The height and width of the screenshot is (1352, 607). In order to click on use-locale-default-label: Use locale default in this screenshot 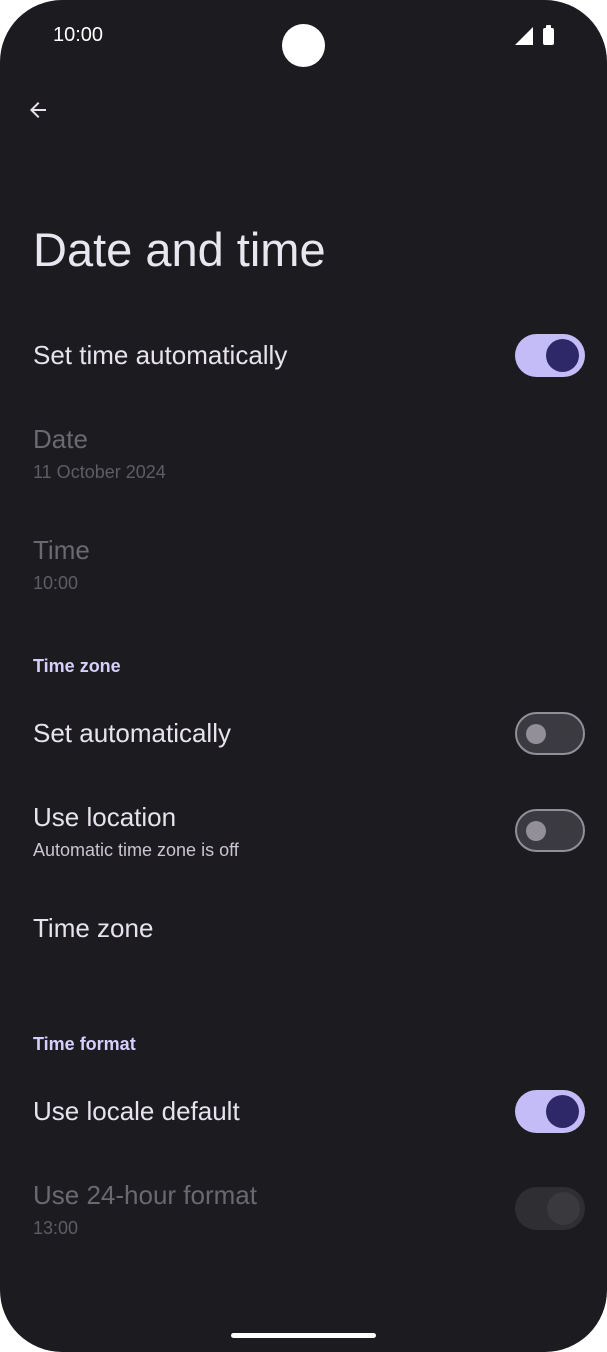, I will do `click(136, 1111)`.